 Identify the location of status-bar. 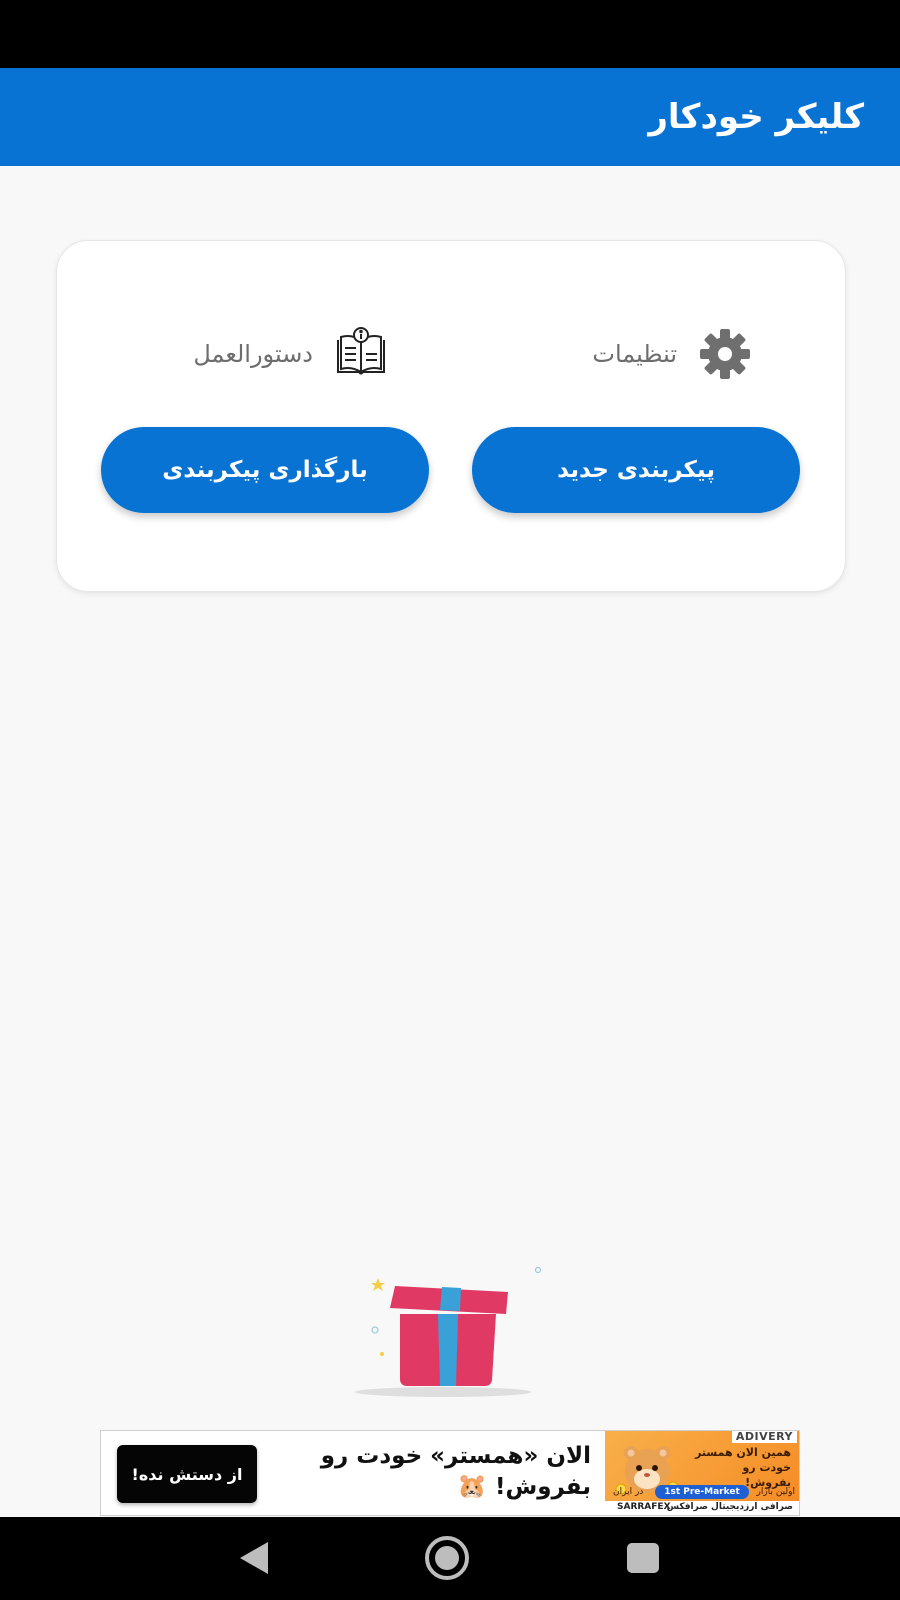
(450, 34).